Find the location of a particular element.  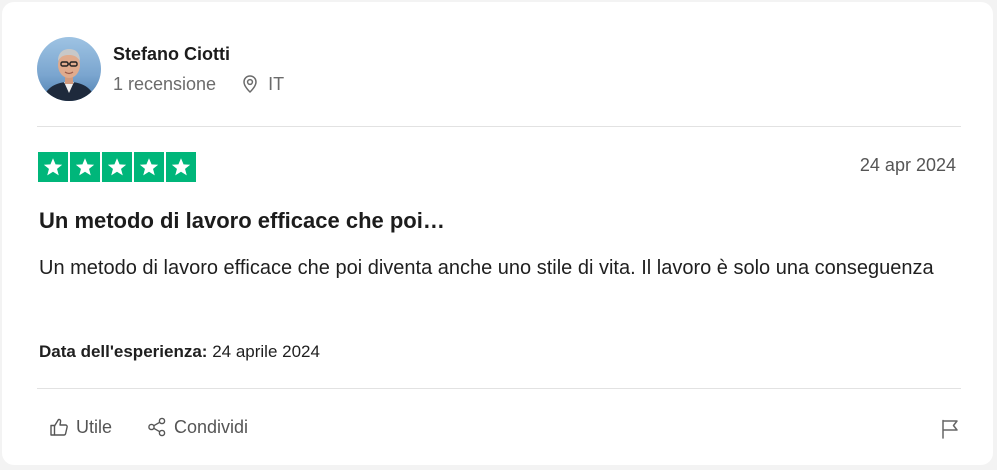

reviewer-header: Stefano Ciotti 1 recensione IT is located at coordinates (160, 69).